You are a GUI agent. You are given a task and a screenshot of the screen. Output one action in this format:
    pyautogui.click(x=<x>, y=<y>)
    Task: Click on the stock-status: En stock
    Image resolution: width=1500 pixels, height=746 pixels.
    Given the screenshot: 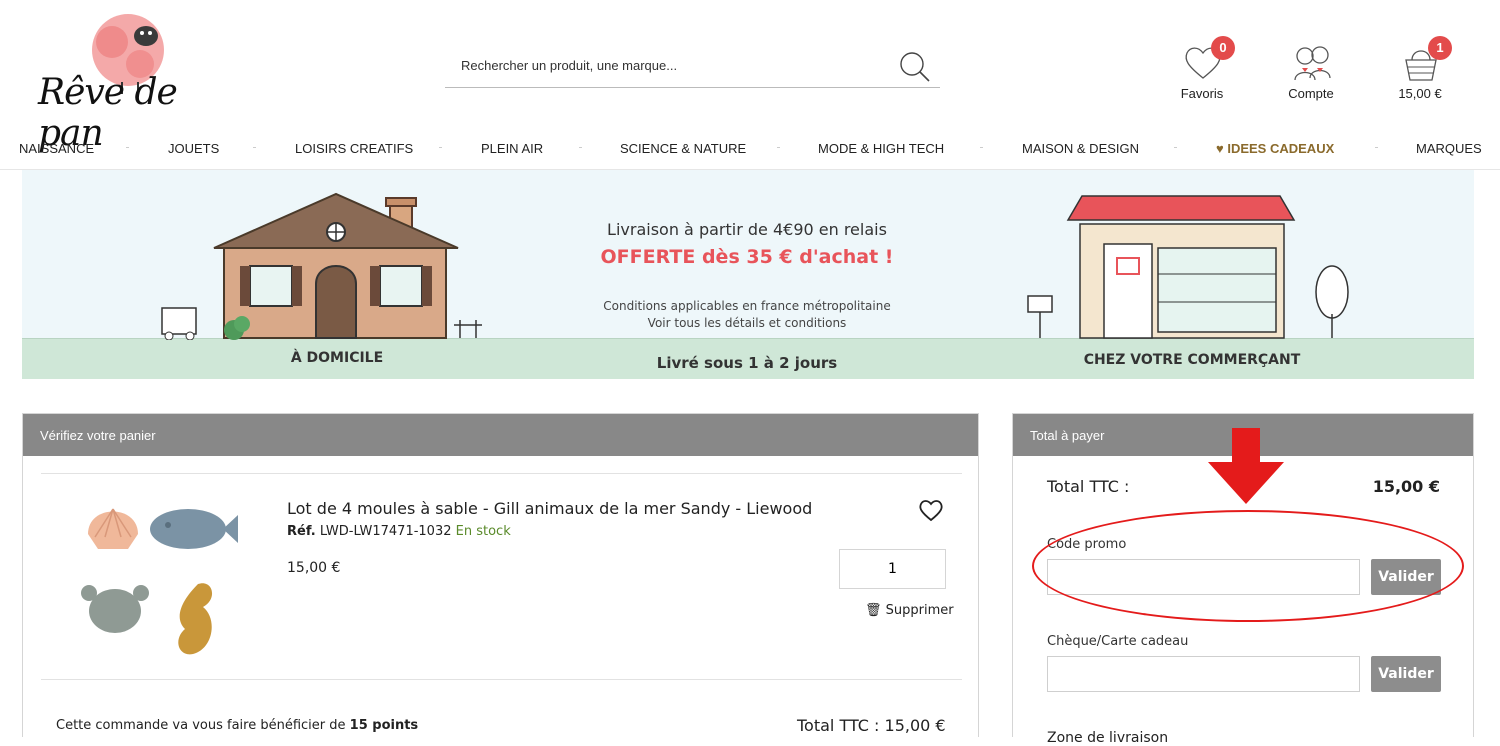 What is the action you would take?
    pyautogui.click(x=483, y=531)
    